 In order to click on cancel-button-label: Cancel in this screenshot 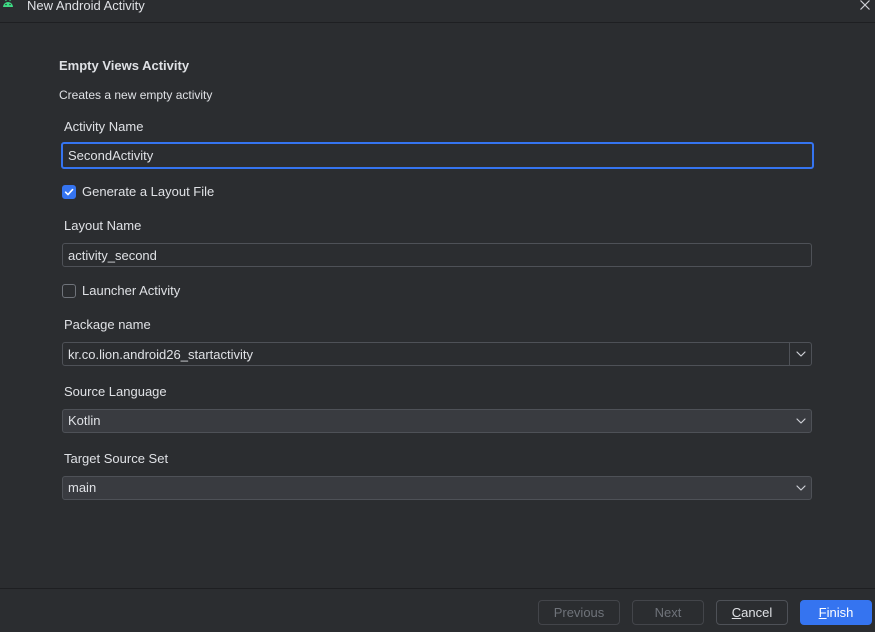, I will do `click(752, 612)`.